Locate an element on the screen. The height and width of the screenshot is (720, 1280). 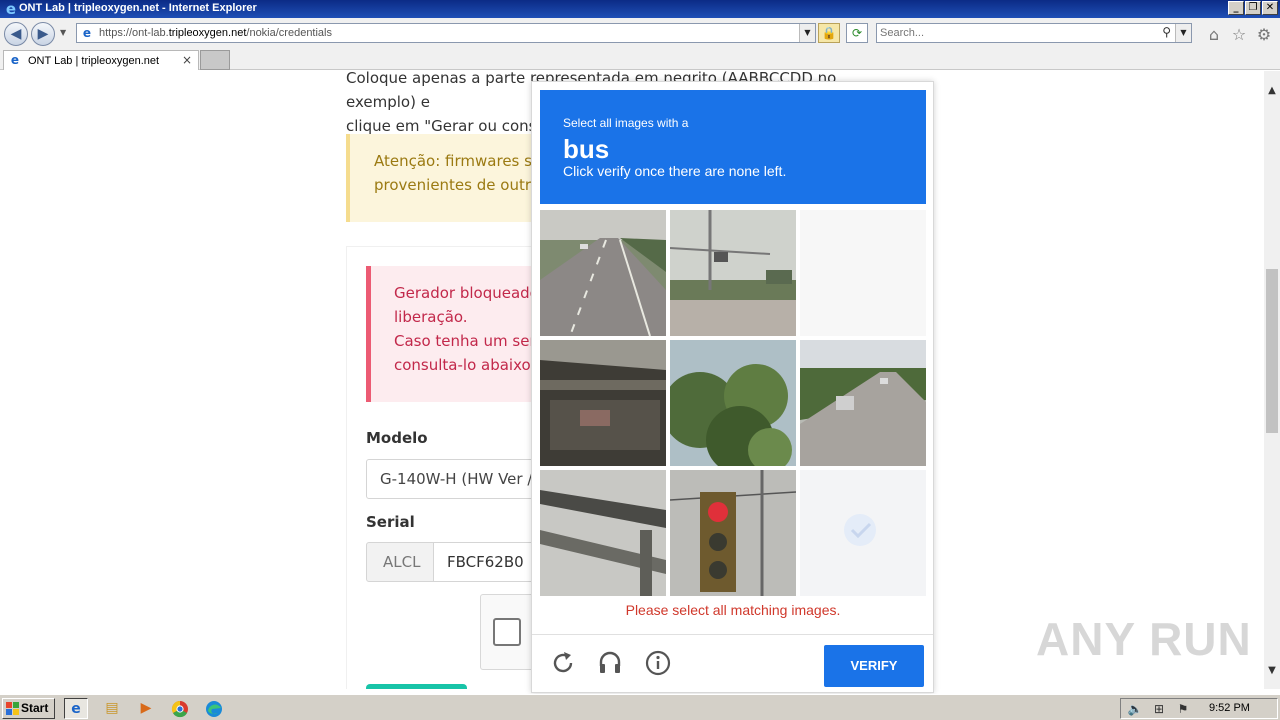
search-box: ⚲ ▼ is located at coordinates (1034, 33).